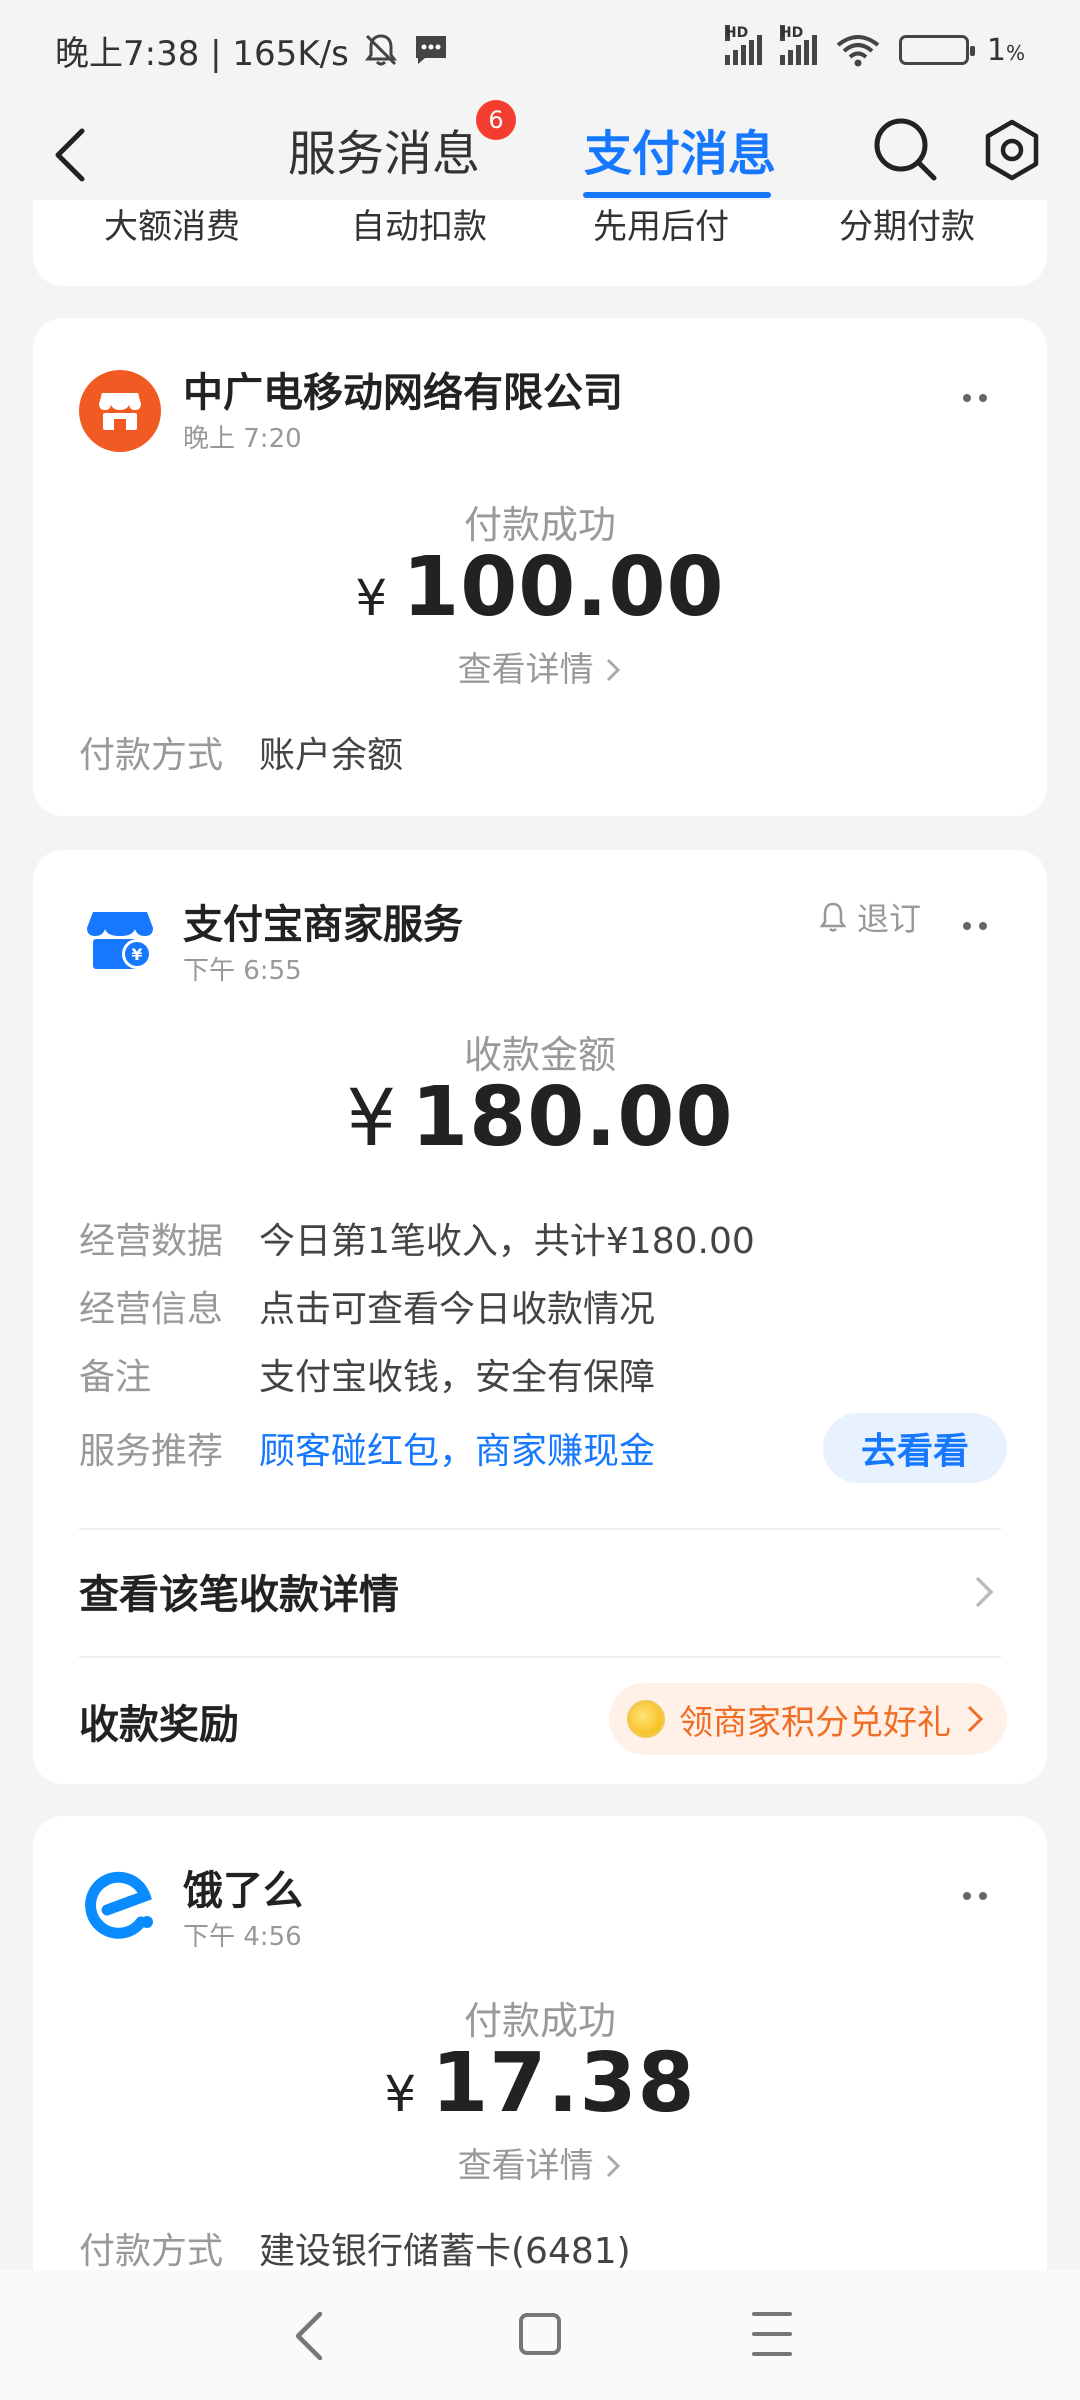 This screenshot has height=2400, width=1080. I want to click on status-time: 晚上7:38 | 165K/s, so click(202, 53).